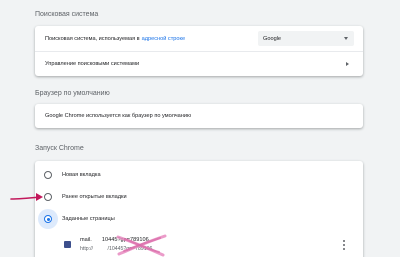  I want to click on site-favicon-icon, so click(67, 244).